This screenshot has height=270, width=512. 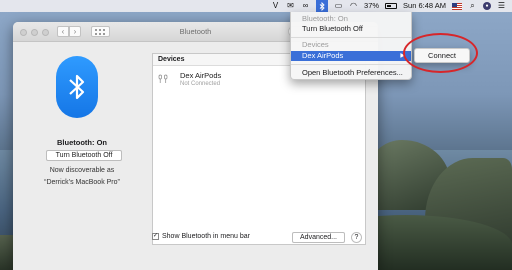 What do you see at coordinates (472, 6) in the screenshot?
I see `search-icon: ⌕` at bounding box center [472, 6].